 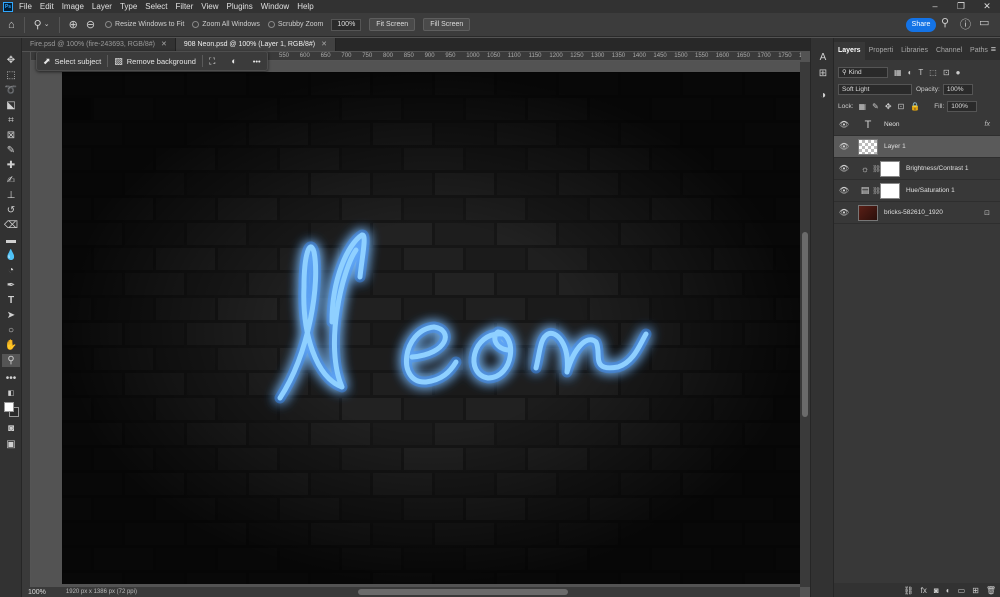 I want to click on shape-filter-icon: ⬚, so click(x=933, y=72).